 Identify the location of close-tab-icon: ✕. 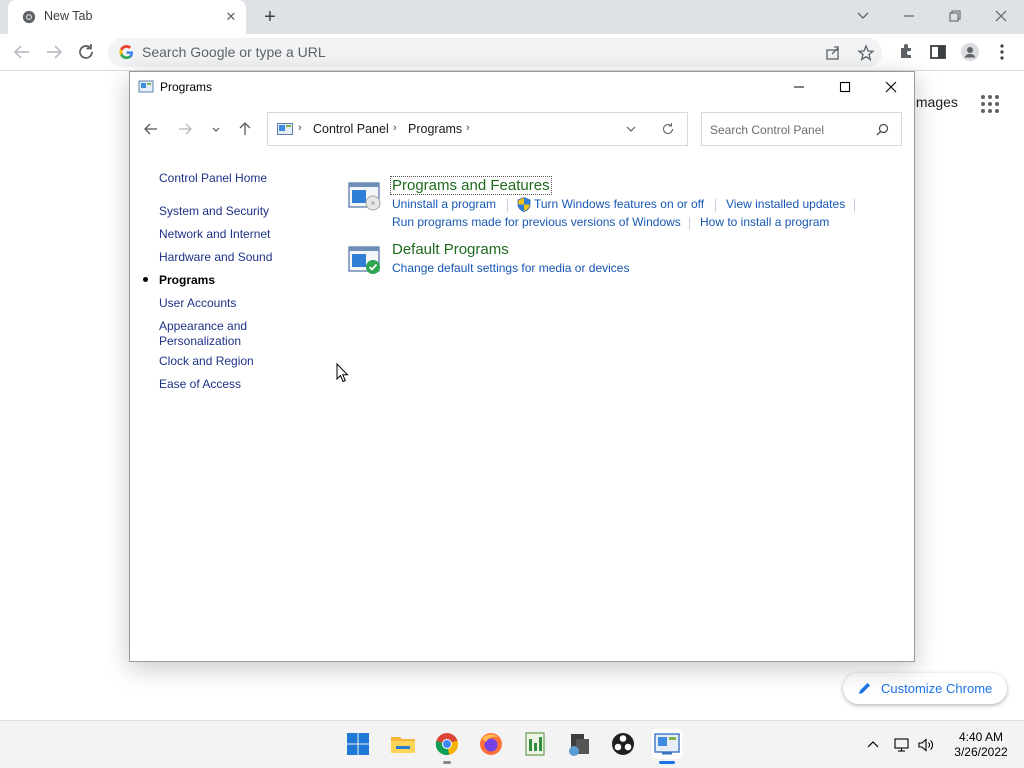
(231, 17).